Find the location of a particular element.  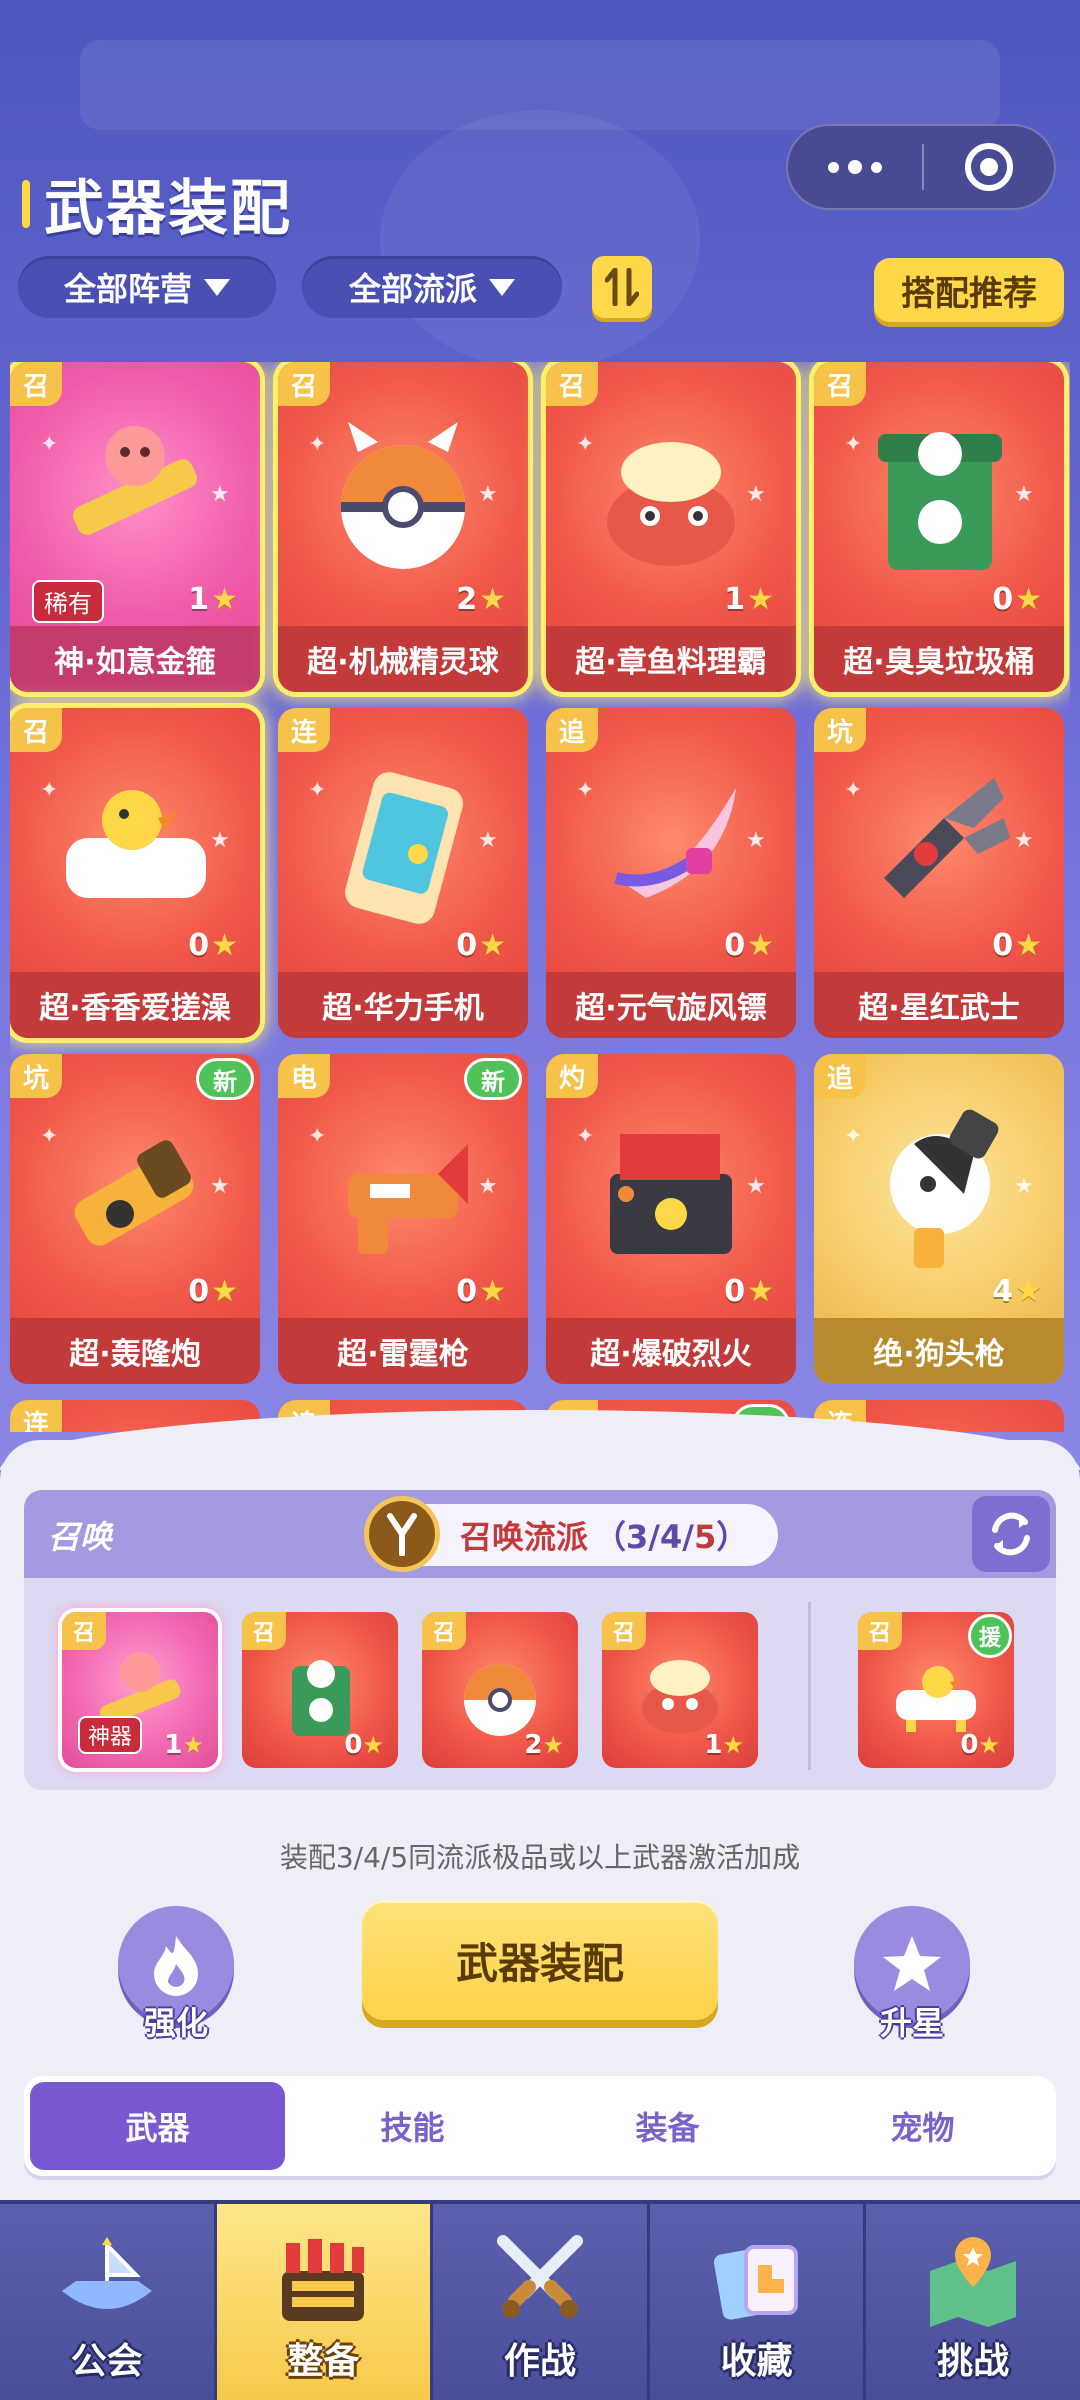

equipped-weapon-slot: 召 1 ★ is located at coordinates (680, 1690).